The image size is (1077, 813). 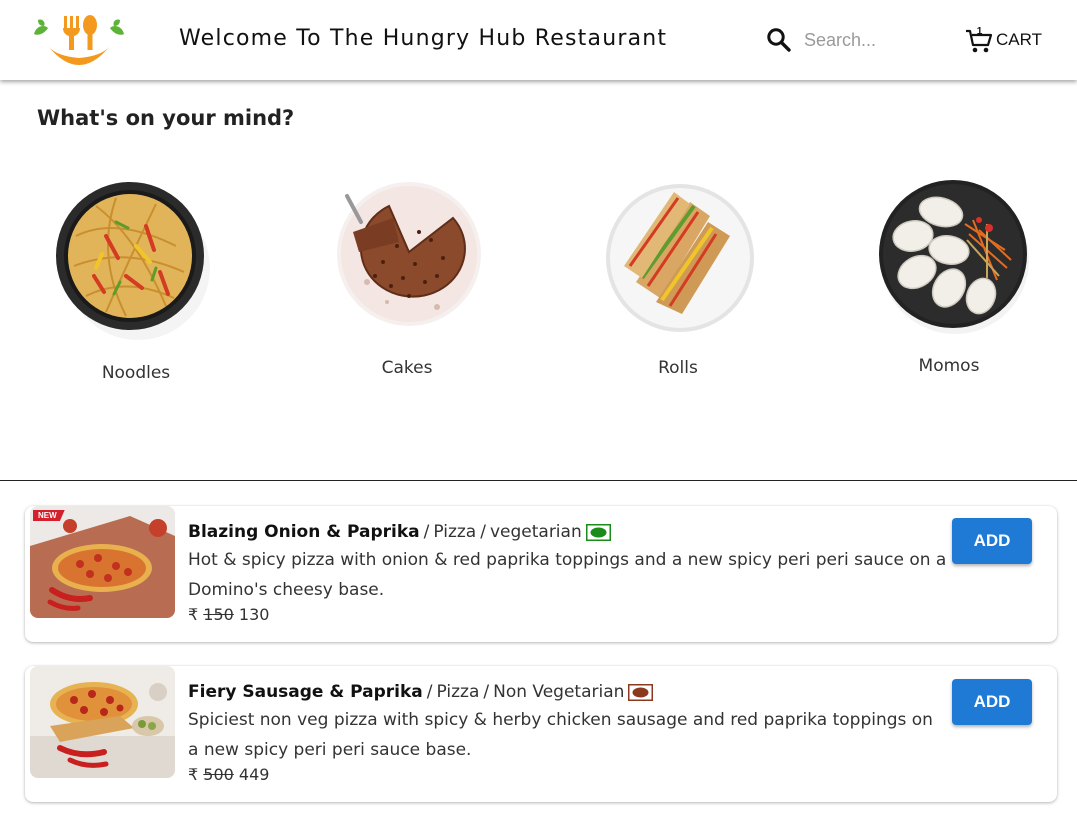 What do you see at coordinates (538, 480) in the screenshot?
I see `section-divider` at bounding box center [538, 480].